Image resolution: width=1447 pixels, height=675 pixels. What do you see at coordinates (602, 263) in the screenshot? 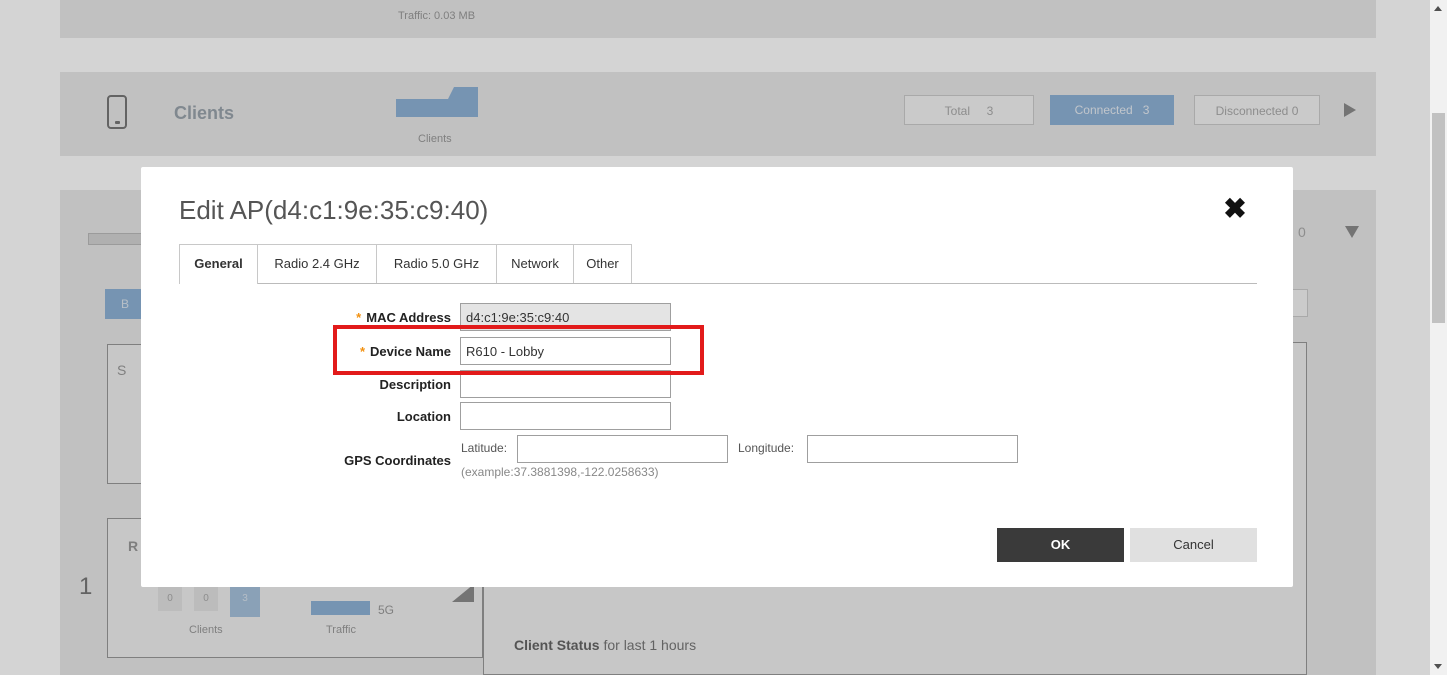
I see `tab-other: Other` at bounding box center [602, 263].